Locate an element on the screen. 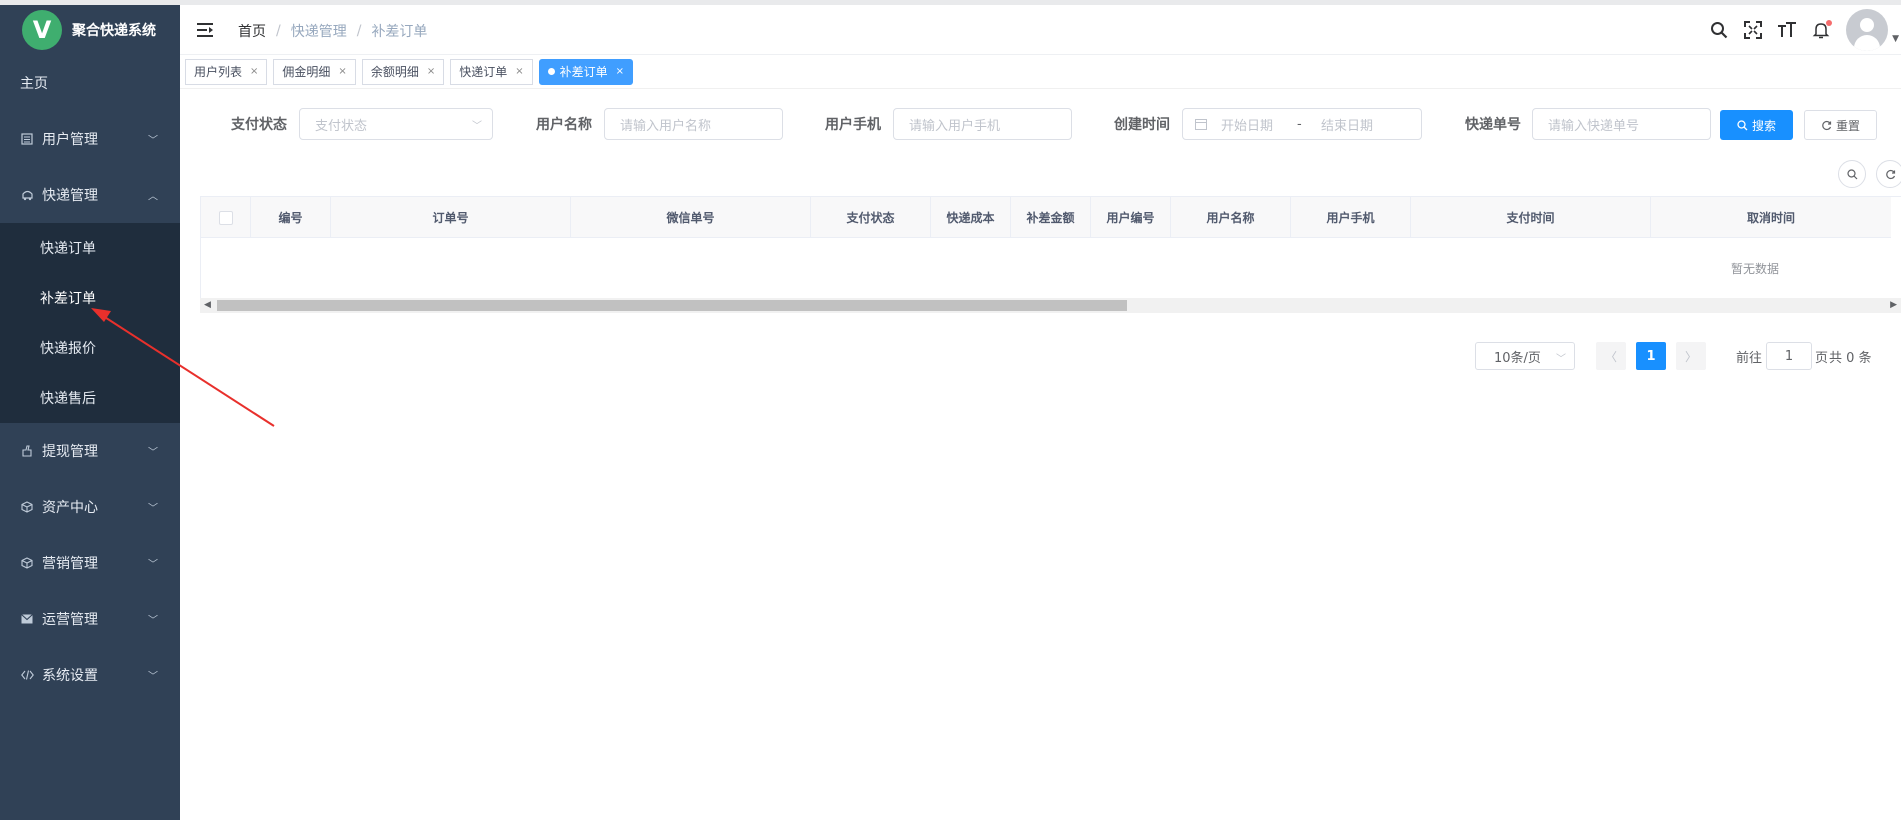 Image resolution: width=1901 pixels, height=820 pixels. sidebar-item-express-management: 快递管理 ︿ is located at coordinates (90, 195).